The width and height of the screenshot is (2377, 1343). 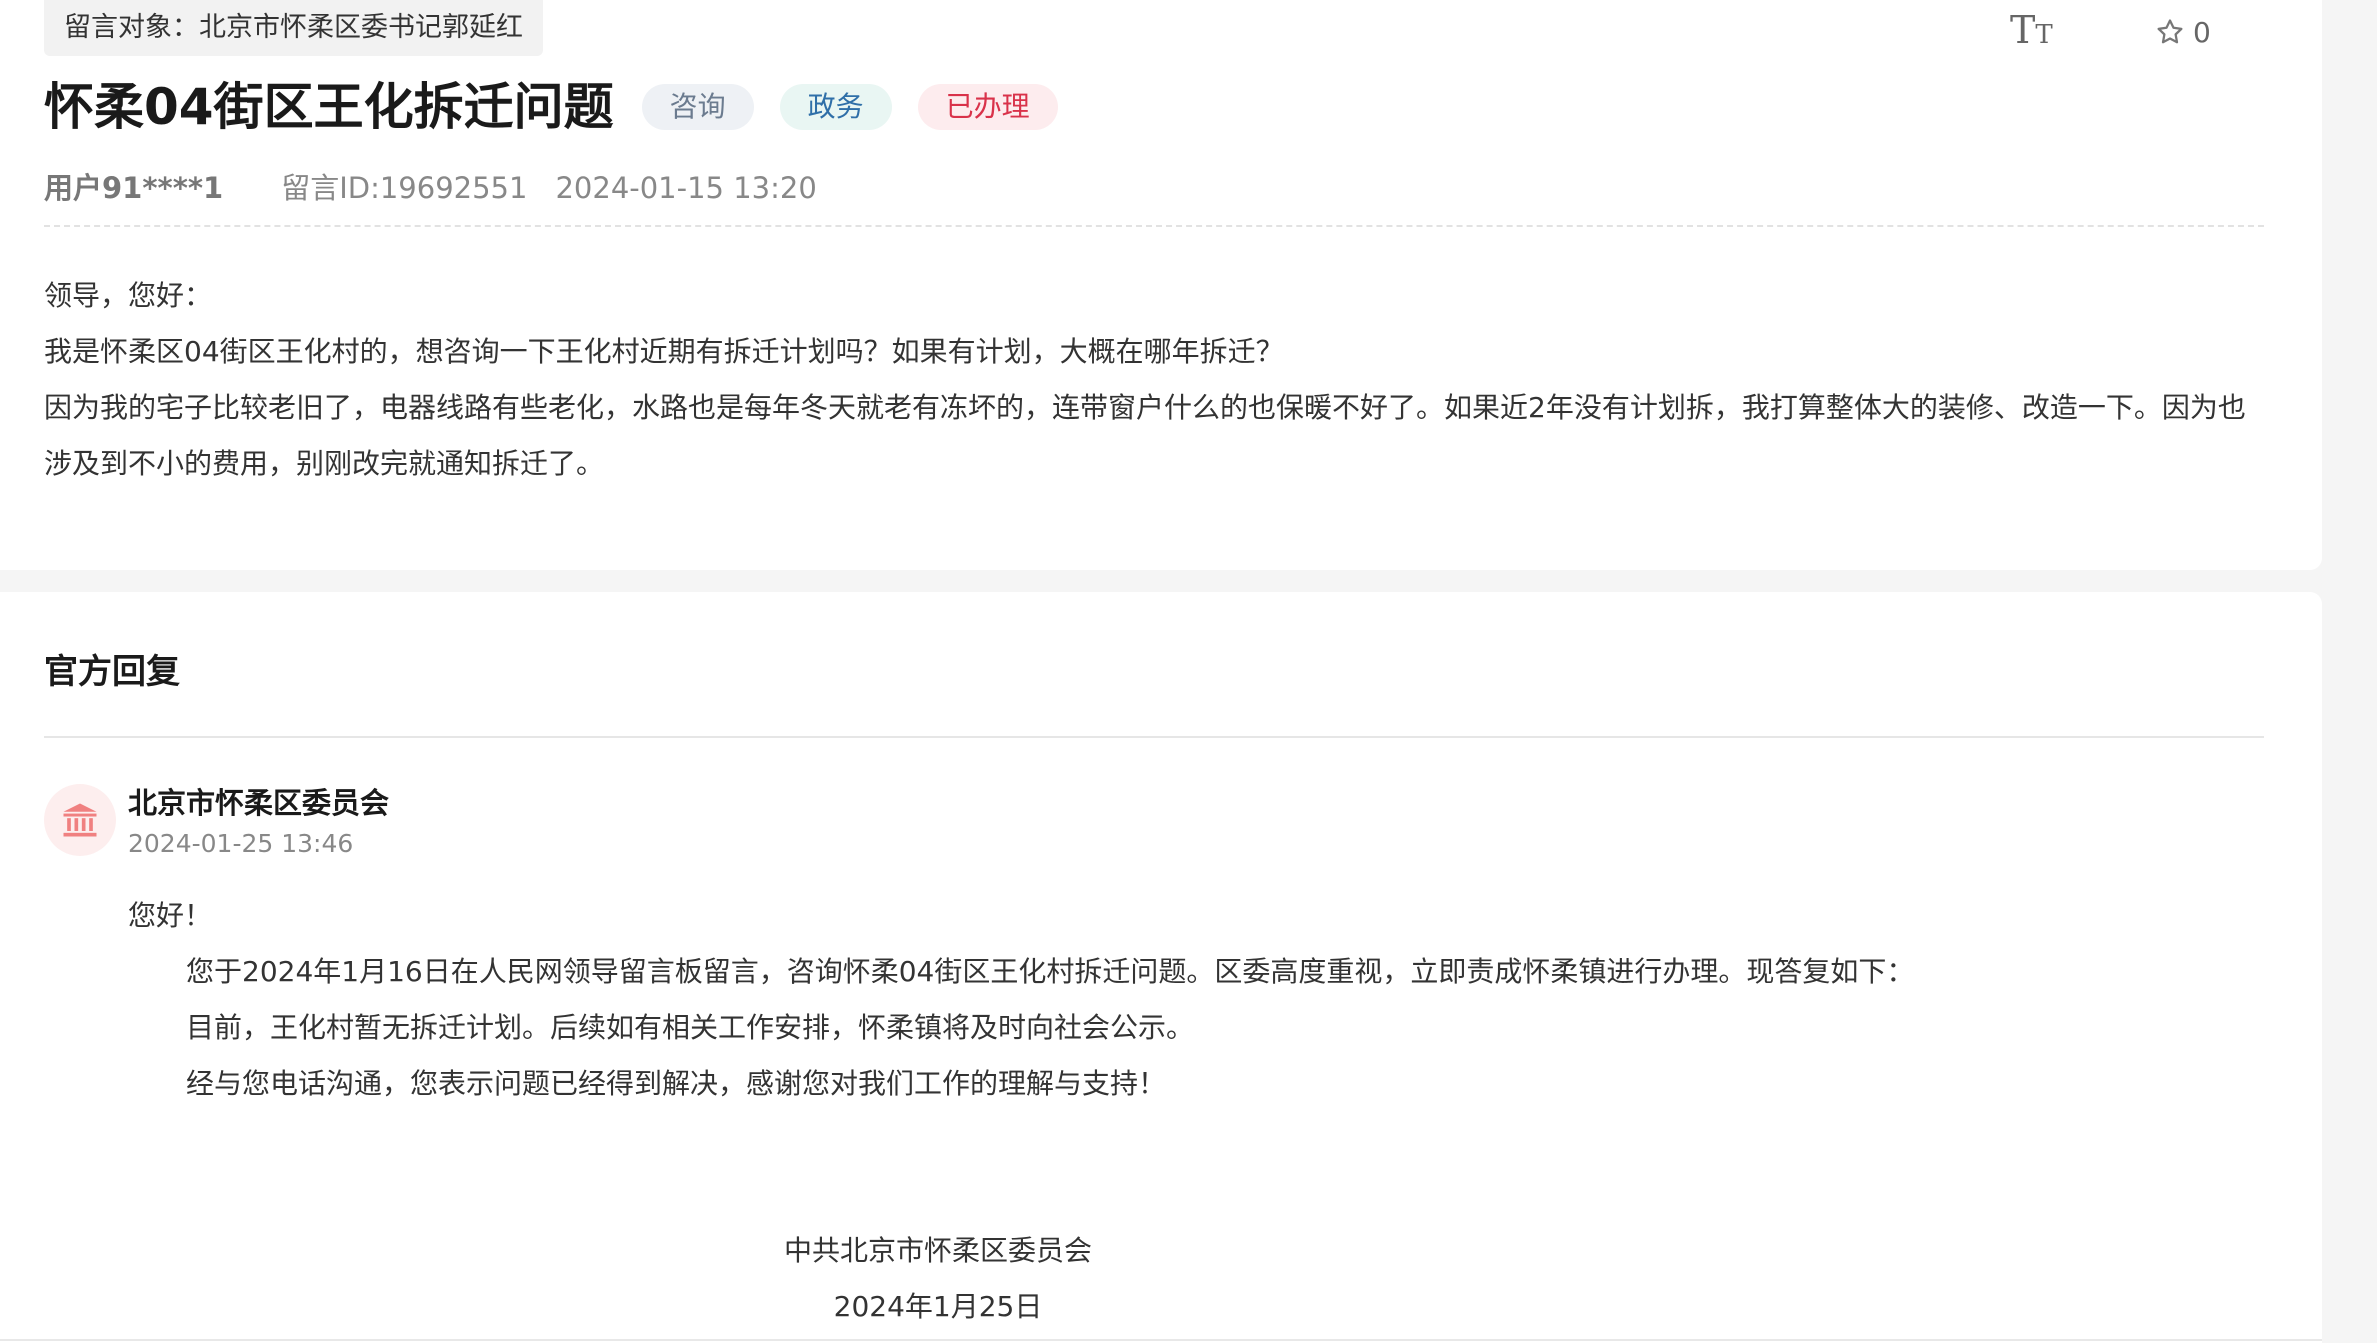 I want to click on message-time: 2024-01-15 13:20, so click(x=686, y=188).